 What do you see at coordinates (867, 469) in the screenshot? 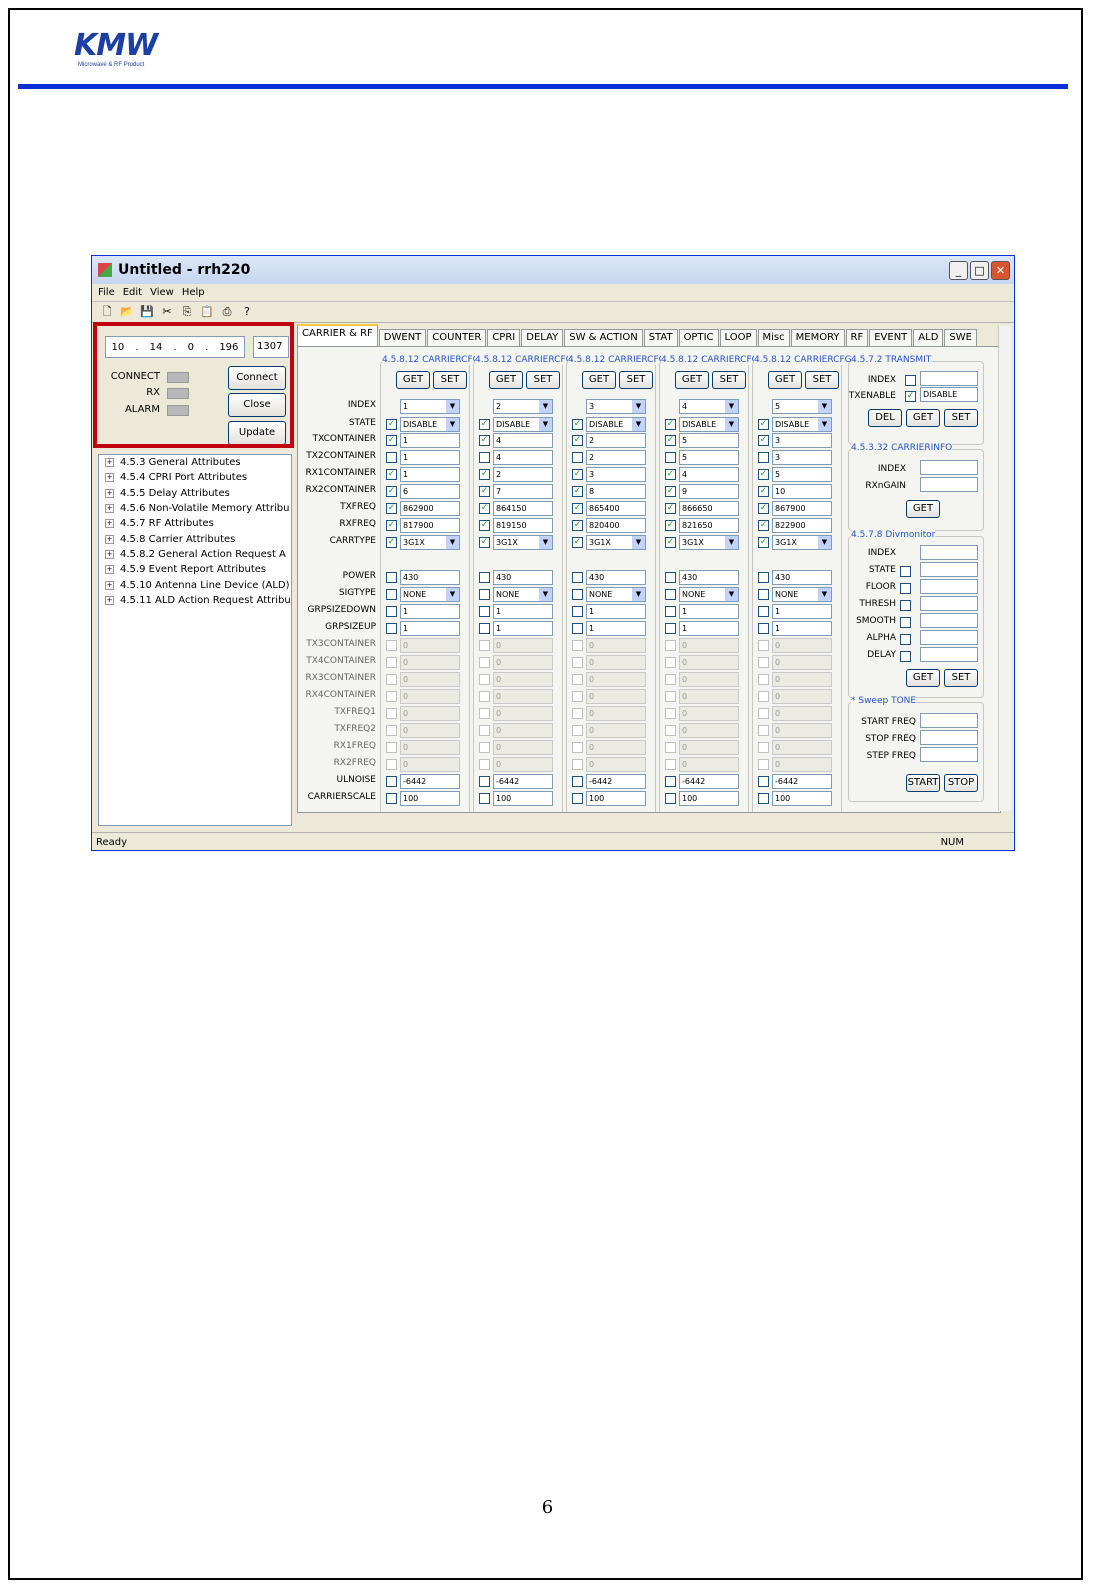
I see `carrierinfo-label: INDEX` at bounding box center [867, 469].